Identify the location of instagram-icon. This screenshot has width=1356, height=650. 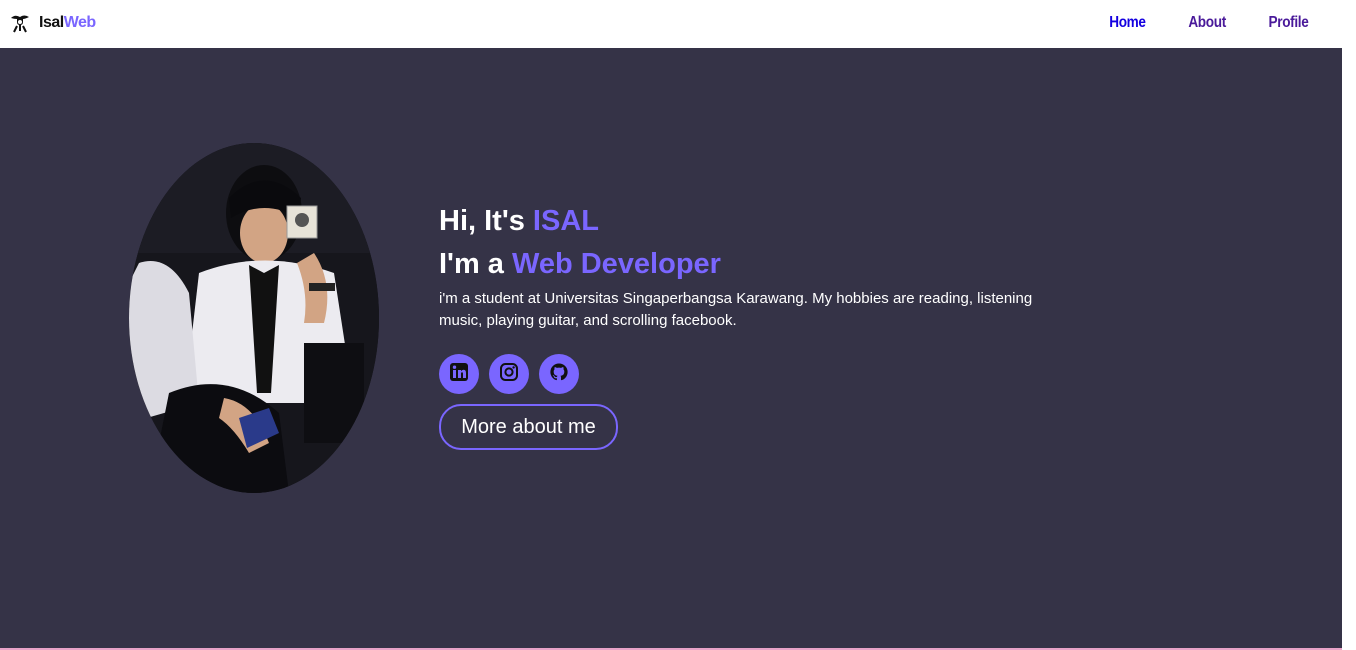
(509, 374).